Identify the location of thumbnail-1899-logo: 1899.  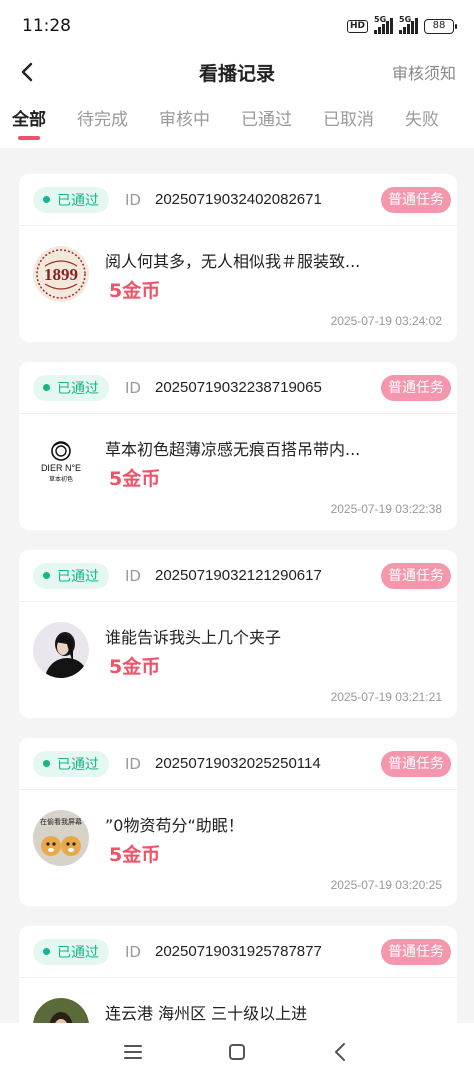
(61, 274).